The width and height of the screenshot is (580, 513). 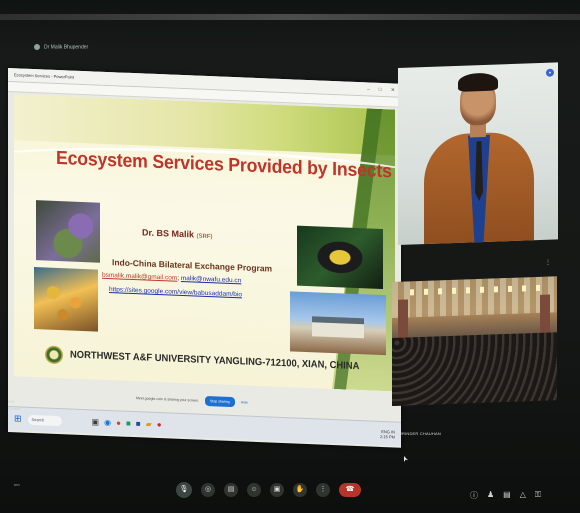 I want to click on side-labels: FDI Screen, so click(x=14, y=405).